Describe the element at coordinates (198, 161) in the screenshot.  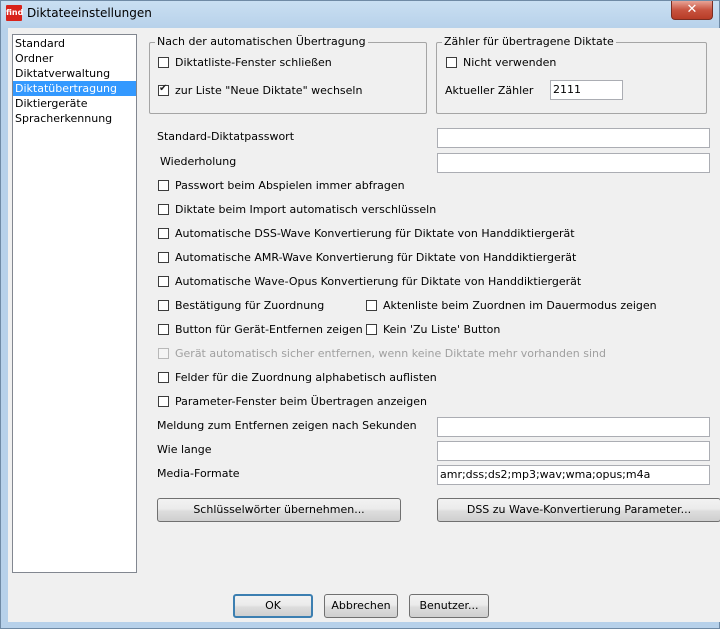
I see `password-repeat-label: Wiederholung` at that location.